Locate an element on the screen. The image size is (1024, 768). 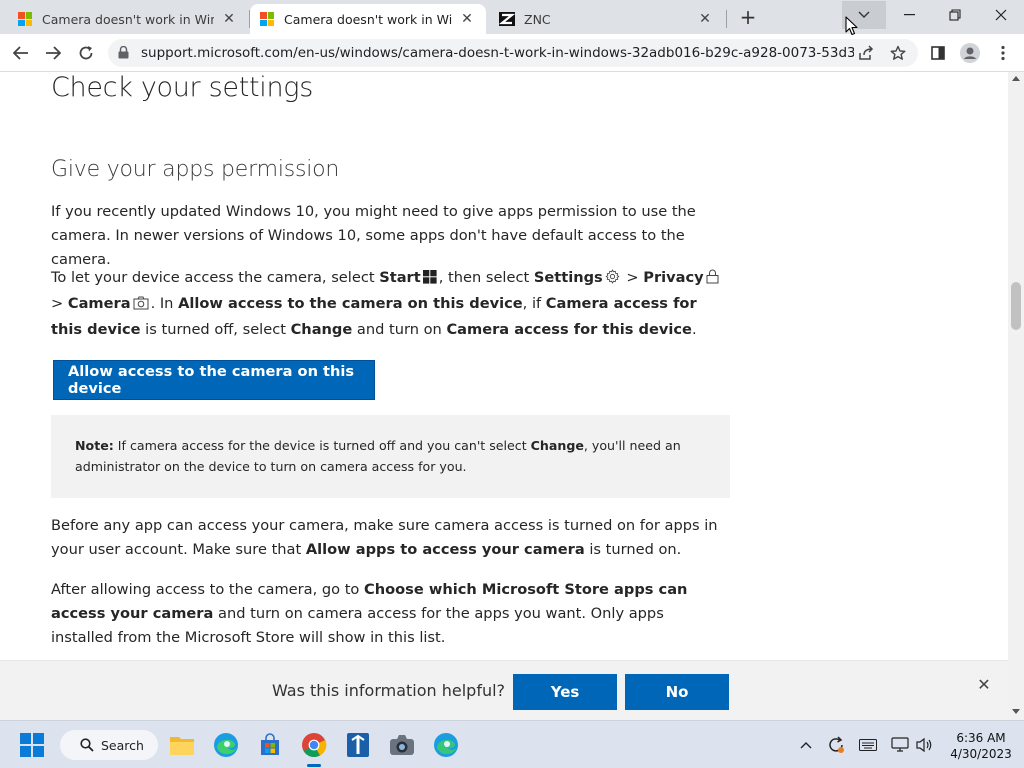
app-icon is located at coordinates (358, 745).